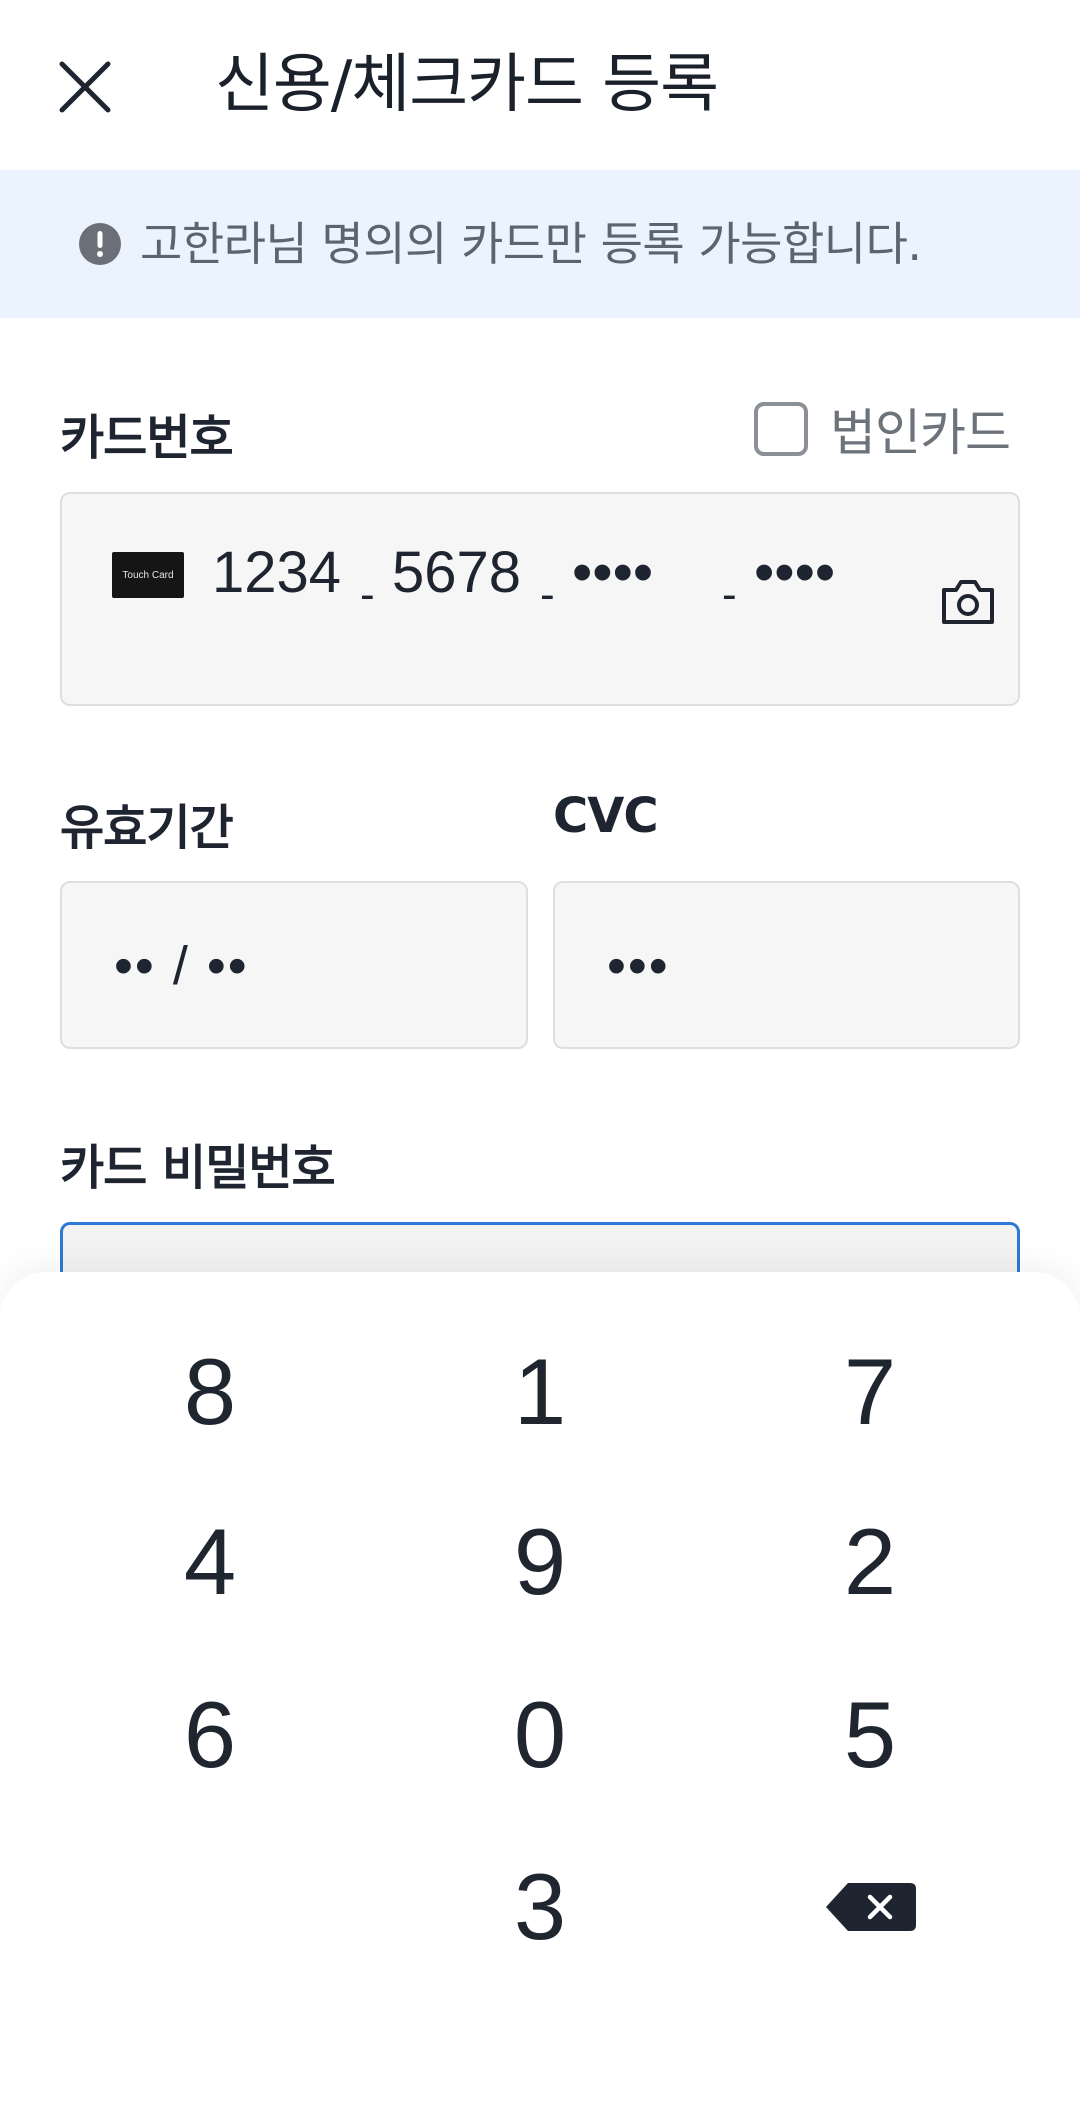 The image size is (1080, 2110). I want to click on keypad-key: 6, so click(210, 1735).